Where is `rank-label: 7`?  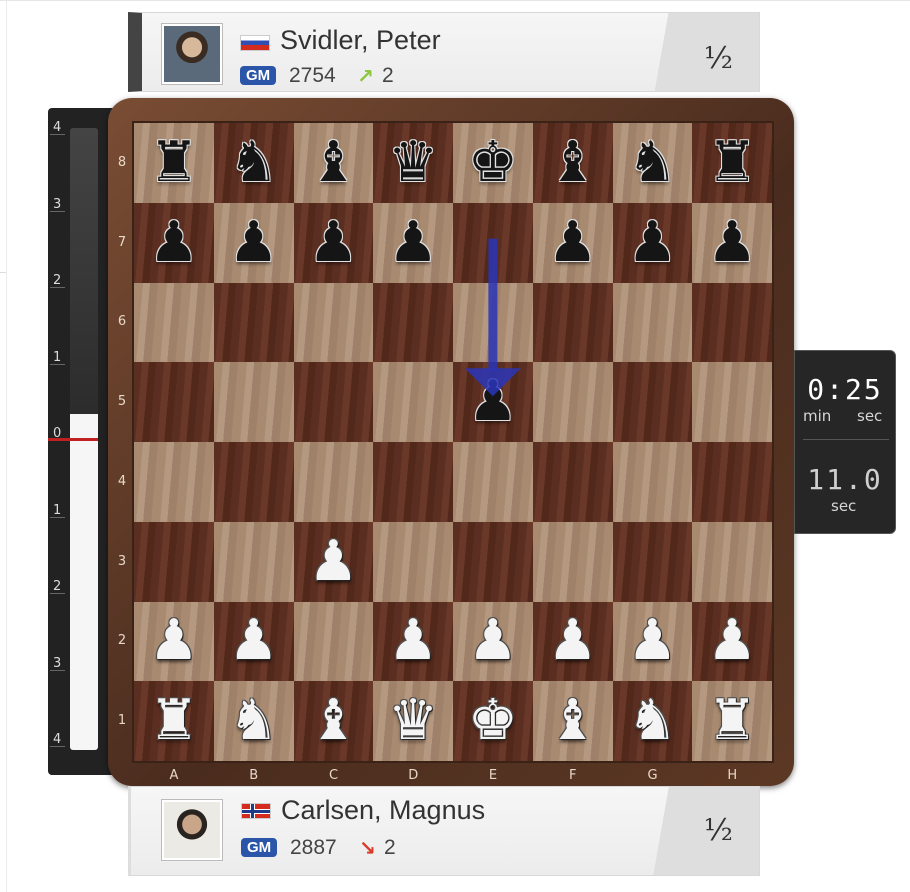 rank-label: 7 is located at coordinates (122, 242).